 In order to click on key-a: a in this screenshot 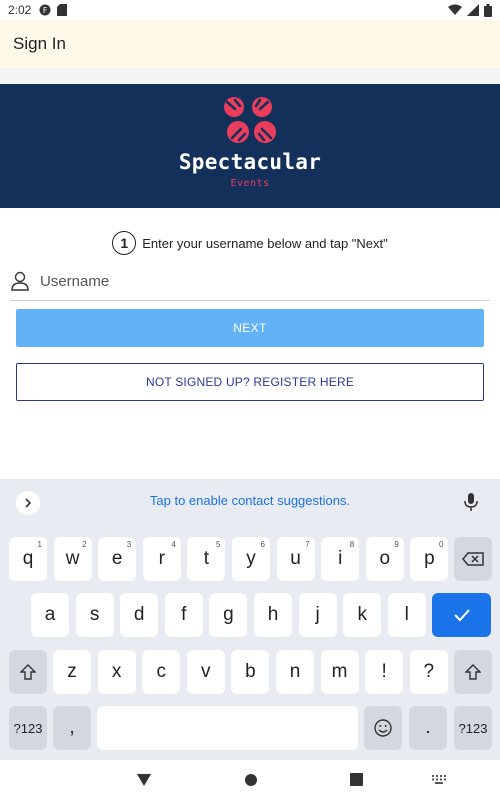, I will do `click(50, 615)`.